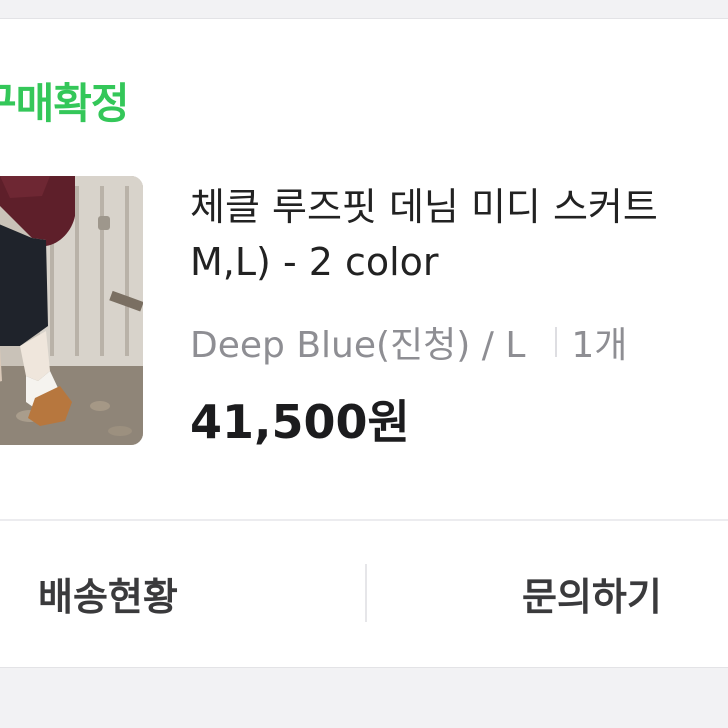  What do you see at coordinates (65, 103) in the screenshot?
I see `order-status-label: 구매확정` at bounding box center [65, 103].